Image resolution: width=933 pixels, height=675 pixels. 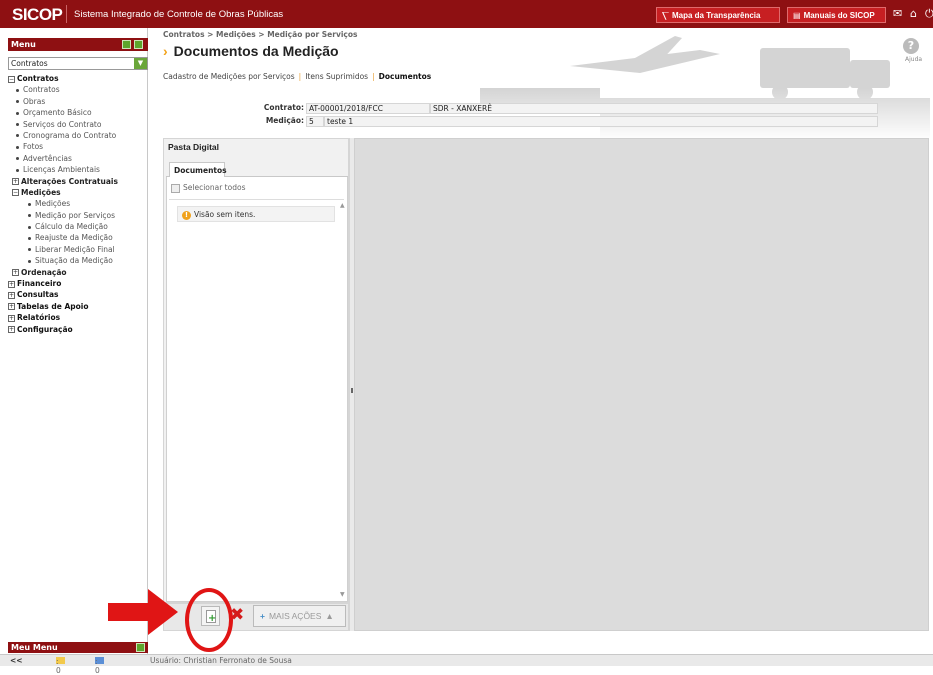 I want to click on scroll-up-icon: ▲, so click(x=342, y=205).